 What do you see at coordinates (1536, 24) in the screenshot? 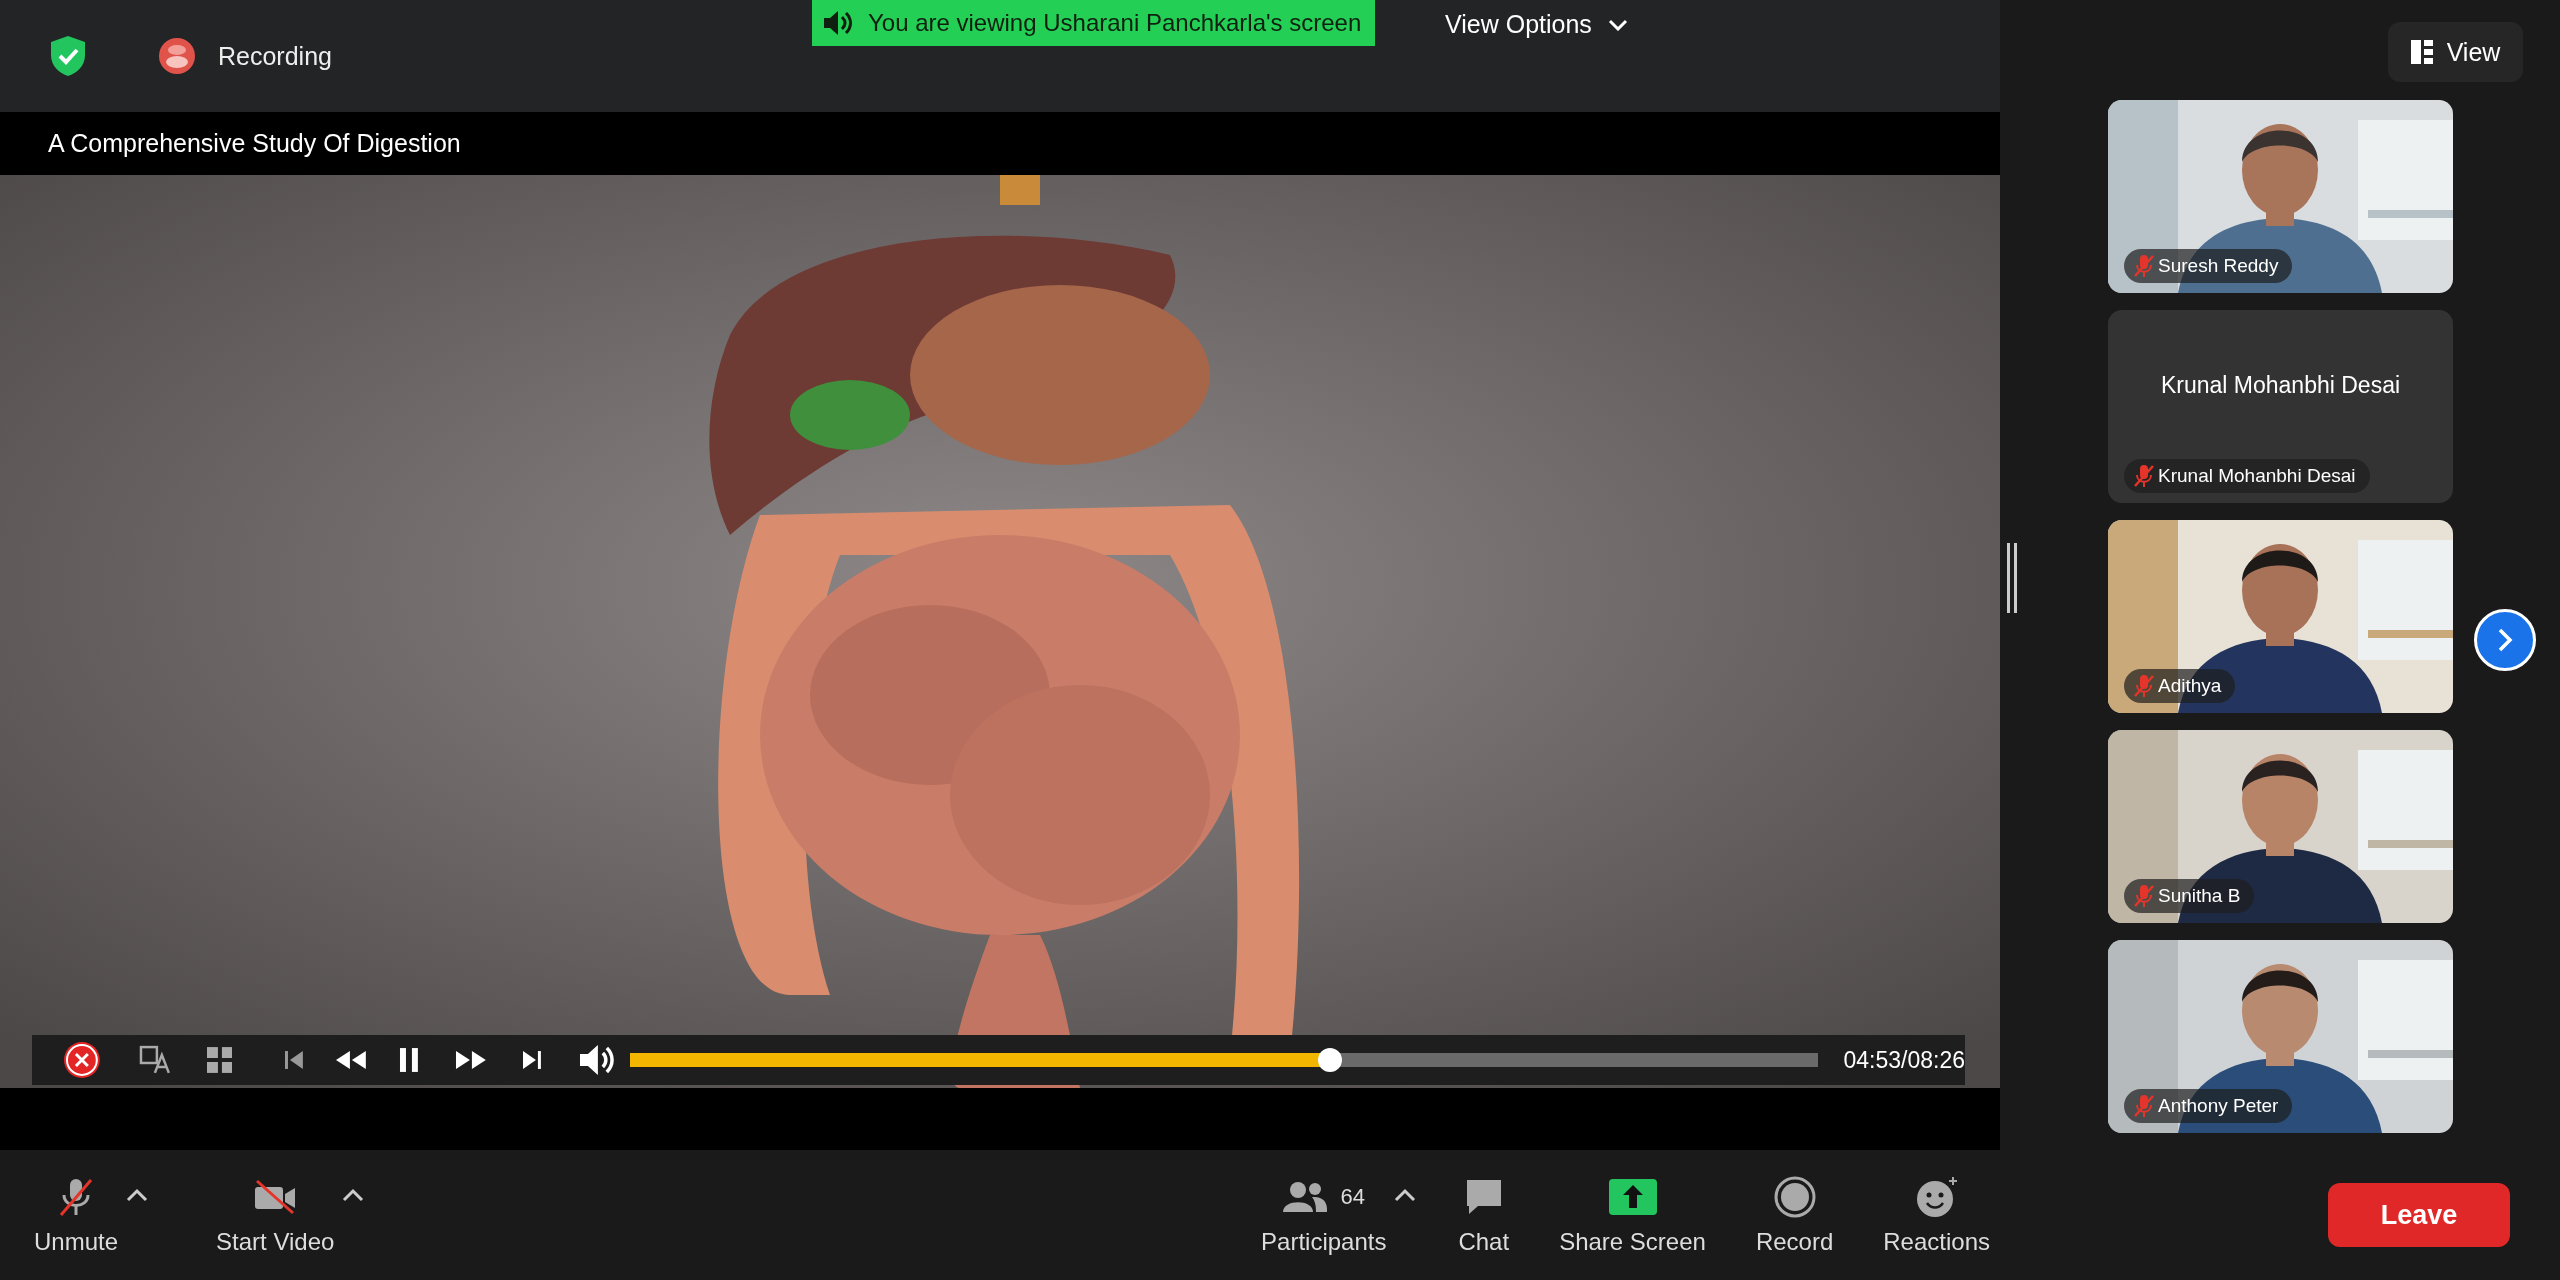
I see `view-options-button: View Options` at bounding box center [1536, 24].